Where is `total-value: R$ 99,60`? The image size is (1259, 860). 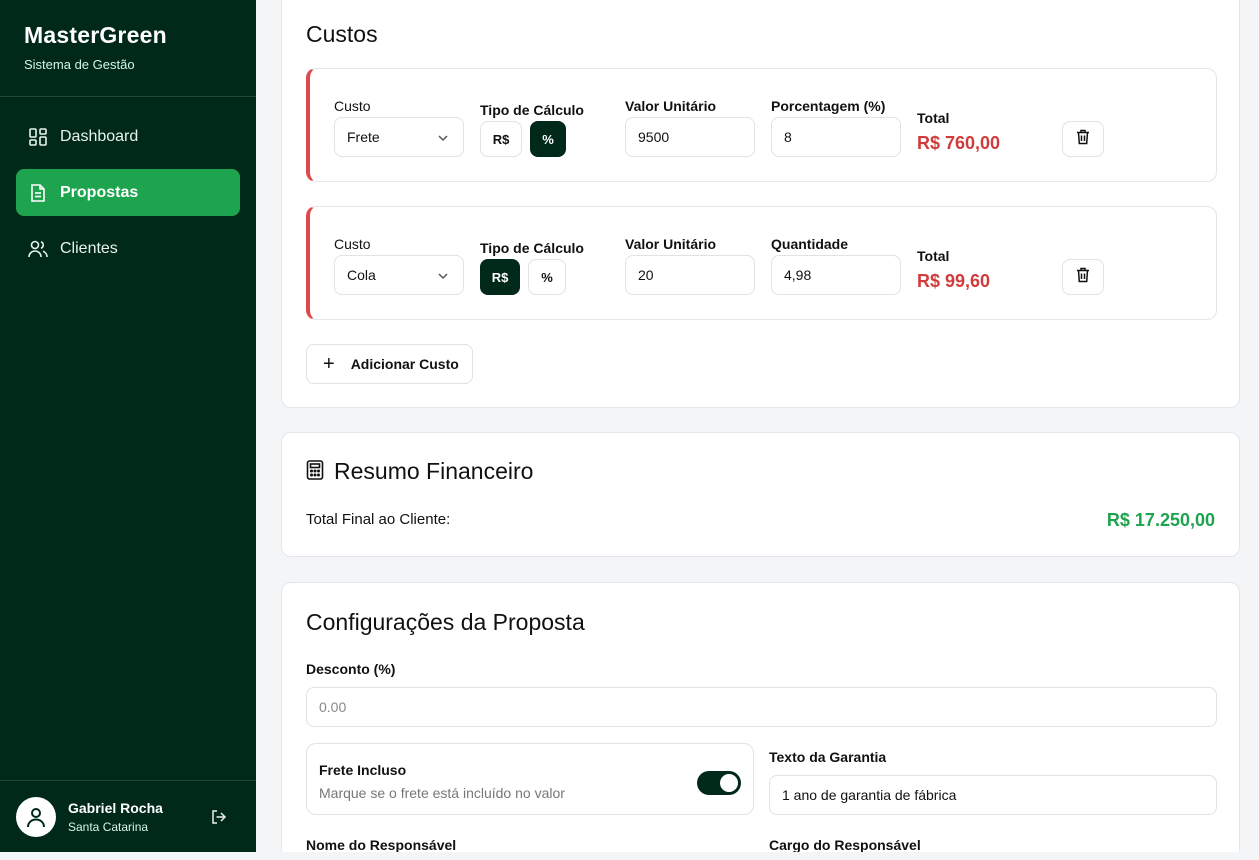 total-value: R$ 99,60 is located at coordinates (954, 281).